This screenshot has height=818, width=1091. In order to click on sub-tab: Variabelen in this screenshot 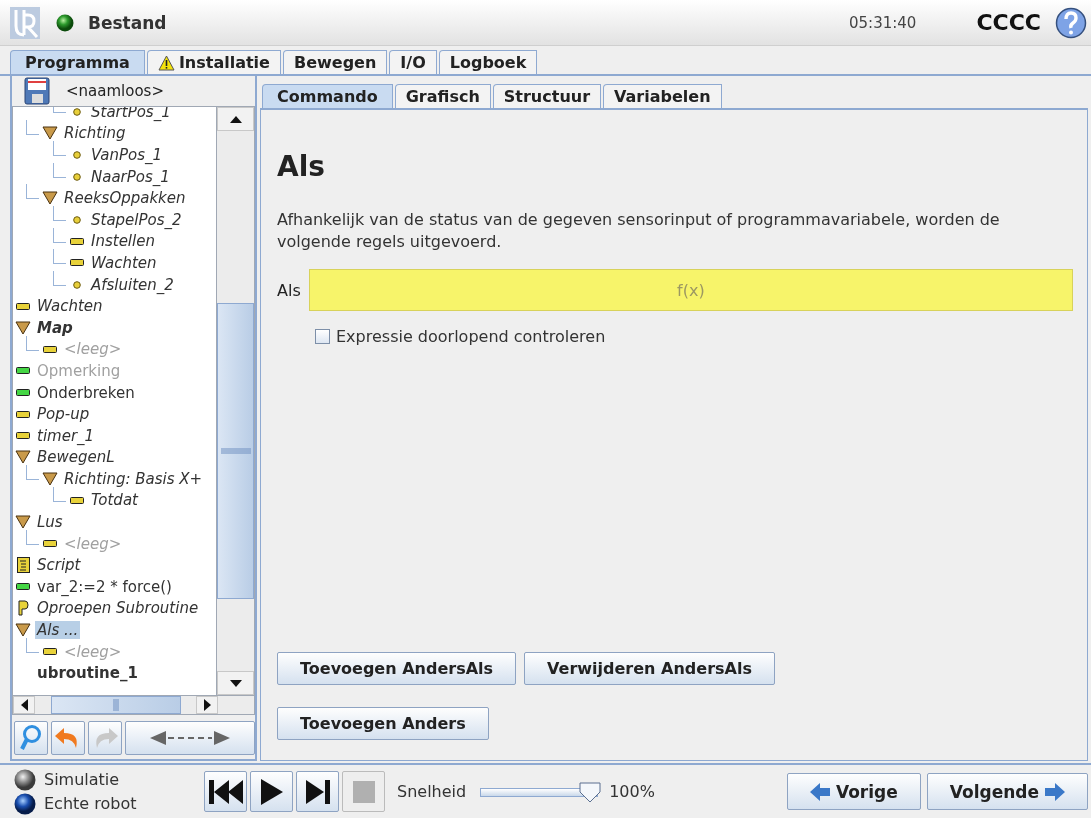, I will do `click(662, 96)`.